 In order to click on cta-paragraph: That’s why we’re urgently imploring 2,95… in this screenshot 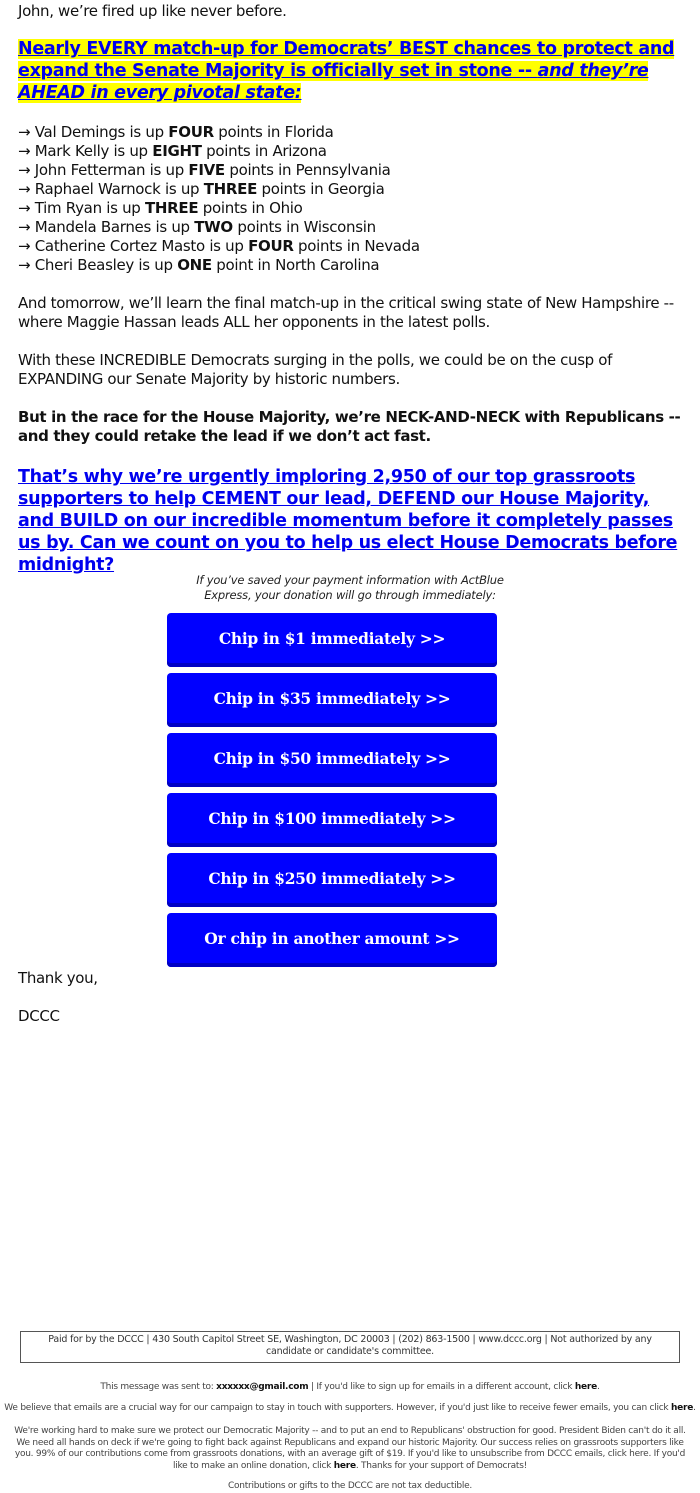, I will do `click(350, 521)`.